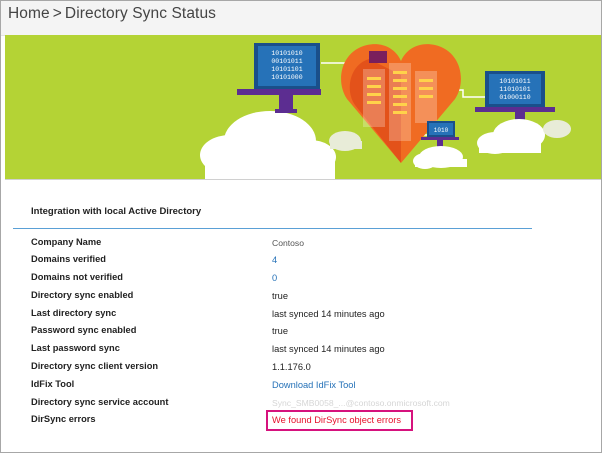 Image resolution: width=602 pixels, height=453 pixels. What do you see at coordinates (301, 299) in the screenshot?
I see `row-directory-sync-enabled: Directory sync enabled true` at bounding box center [301, 299].